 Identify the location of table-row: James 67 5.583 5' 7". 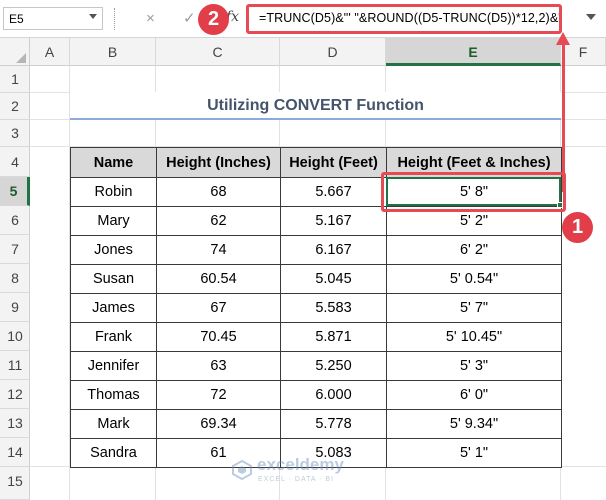
(316, 308).